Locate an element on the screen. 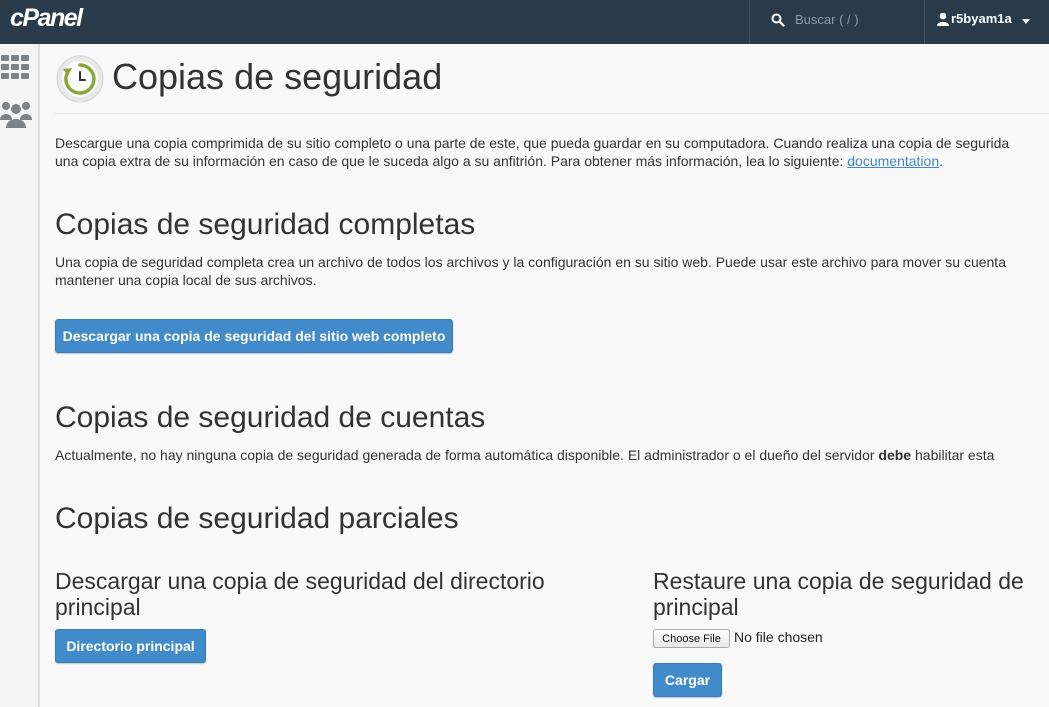 This screenshot has width=1049, height=707. page-title: Copias de seguridad is located at coordinates (277, 76).